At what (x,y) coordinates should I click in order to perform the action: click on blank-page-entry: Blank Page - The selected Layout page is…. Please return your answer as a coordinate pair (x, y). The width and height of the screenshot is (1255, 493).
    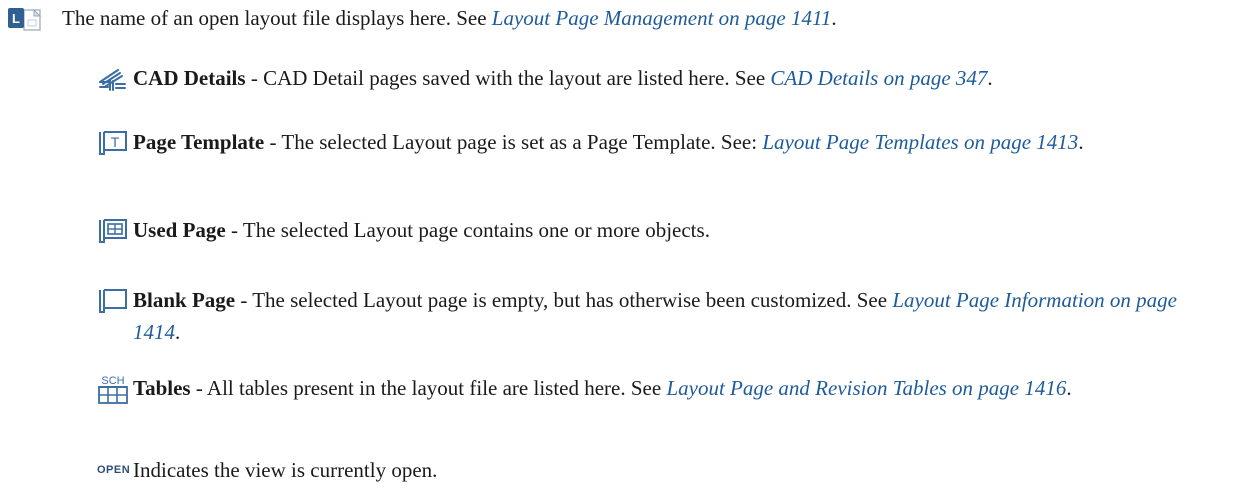
    Looking at the image, I should click on (627, 314).